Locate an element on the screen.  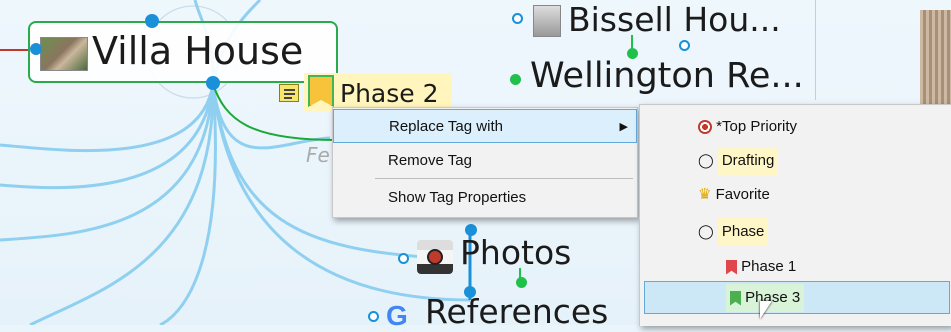
submenu-arrow-icon: ▶ is located at coordinates (623, 127).